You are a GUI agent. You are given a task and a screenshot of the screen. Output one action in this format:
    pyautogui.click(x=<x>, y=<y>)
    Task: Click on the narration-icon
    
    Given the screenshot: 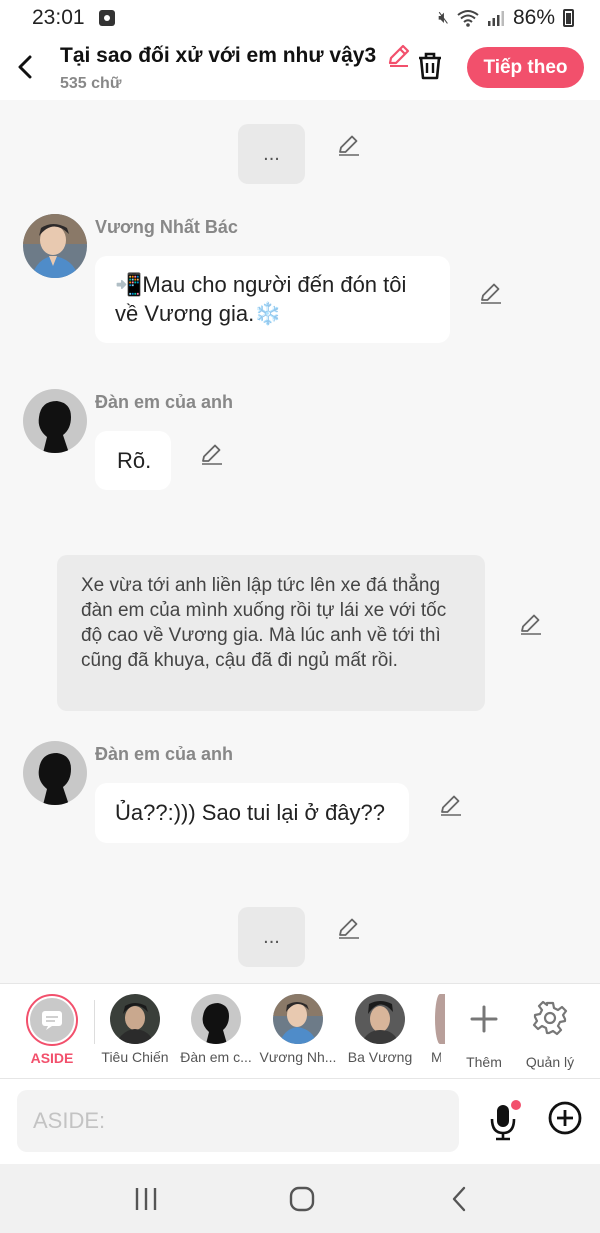 What is the action you would take?
    pyautogui.click(x=52, y=1020)
    